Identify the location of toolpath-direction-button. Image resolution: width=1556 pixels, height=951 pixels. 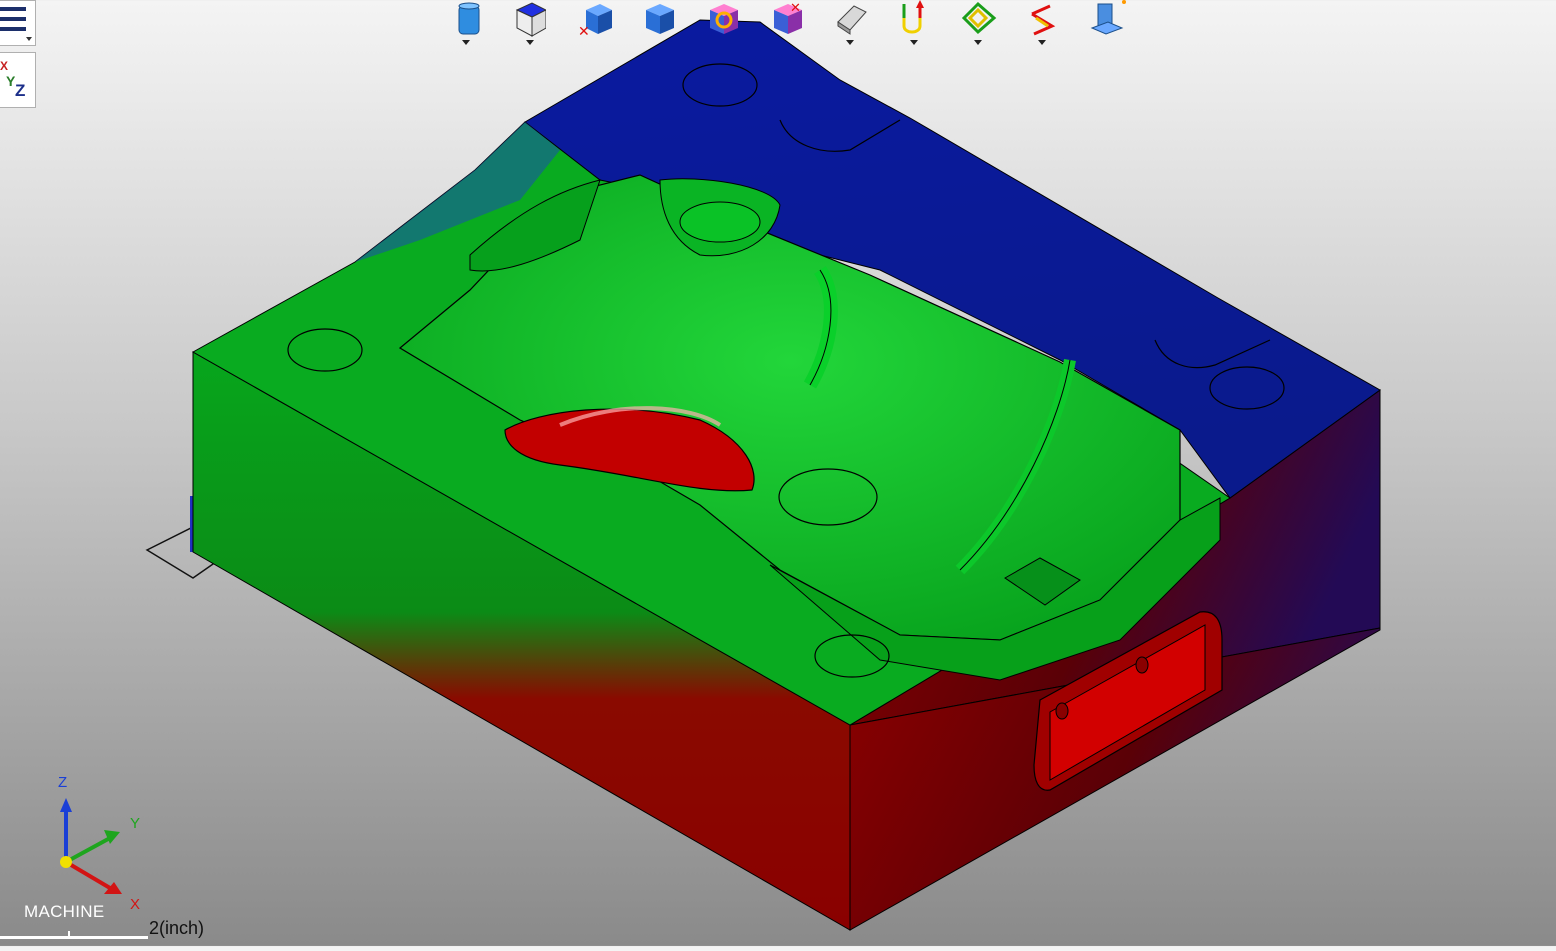
(912, 24).